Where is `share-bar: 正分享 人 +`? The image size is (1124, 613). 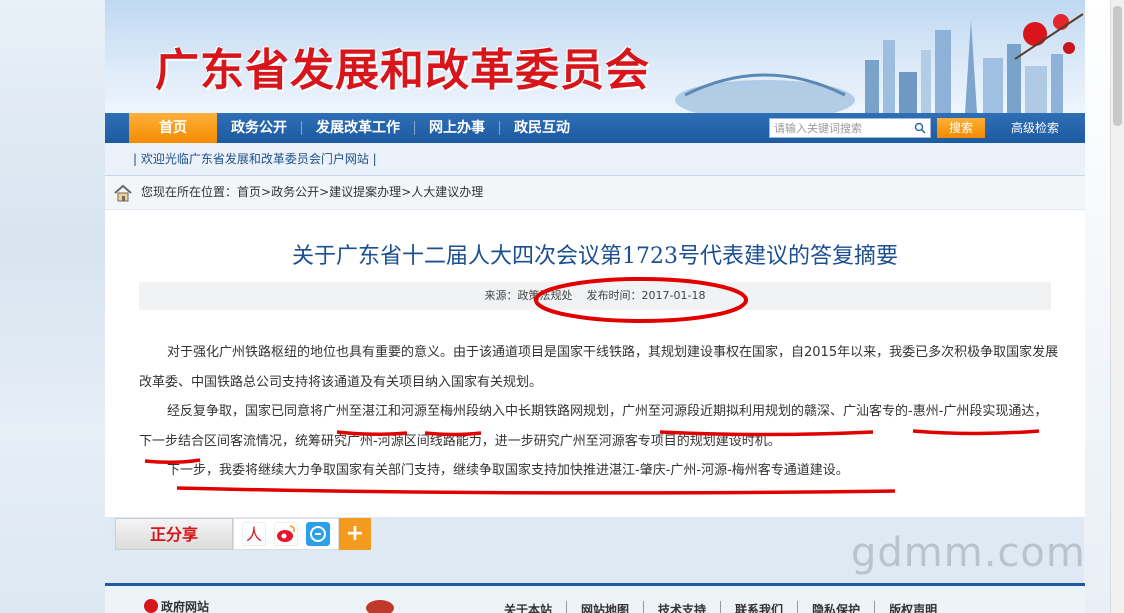
share-bar: 正分享 人 + is located at coordinates (243, 534).